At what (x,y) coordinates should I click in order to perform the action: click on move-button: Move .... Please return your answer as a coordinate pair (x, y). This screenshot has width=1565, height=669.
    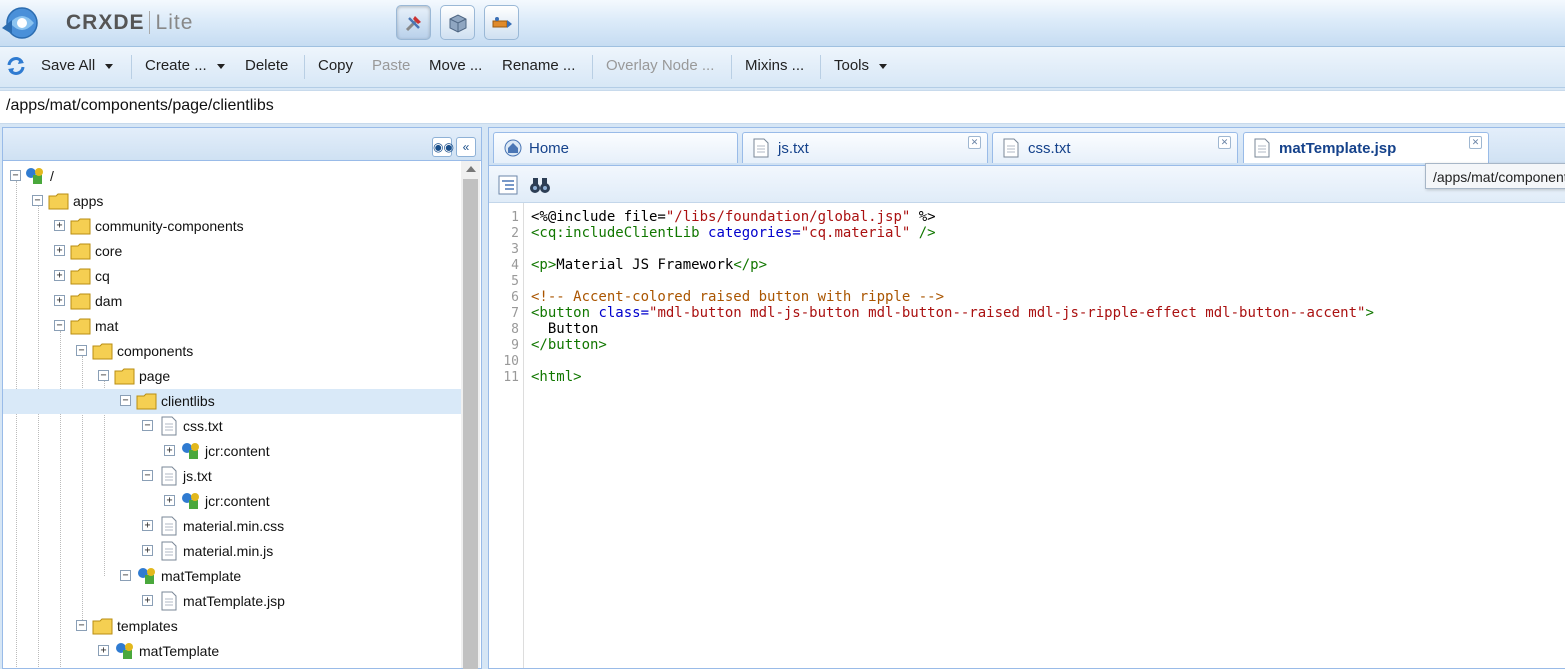
    Looking at the image, I should click on (455, 65).